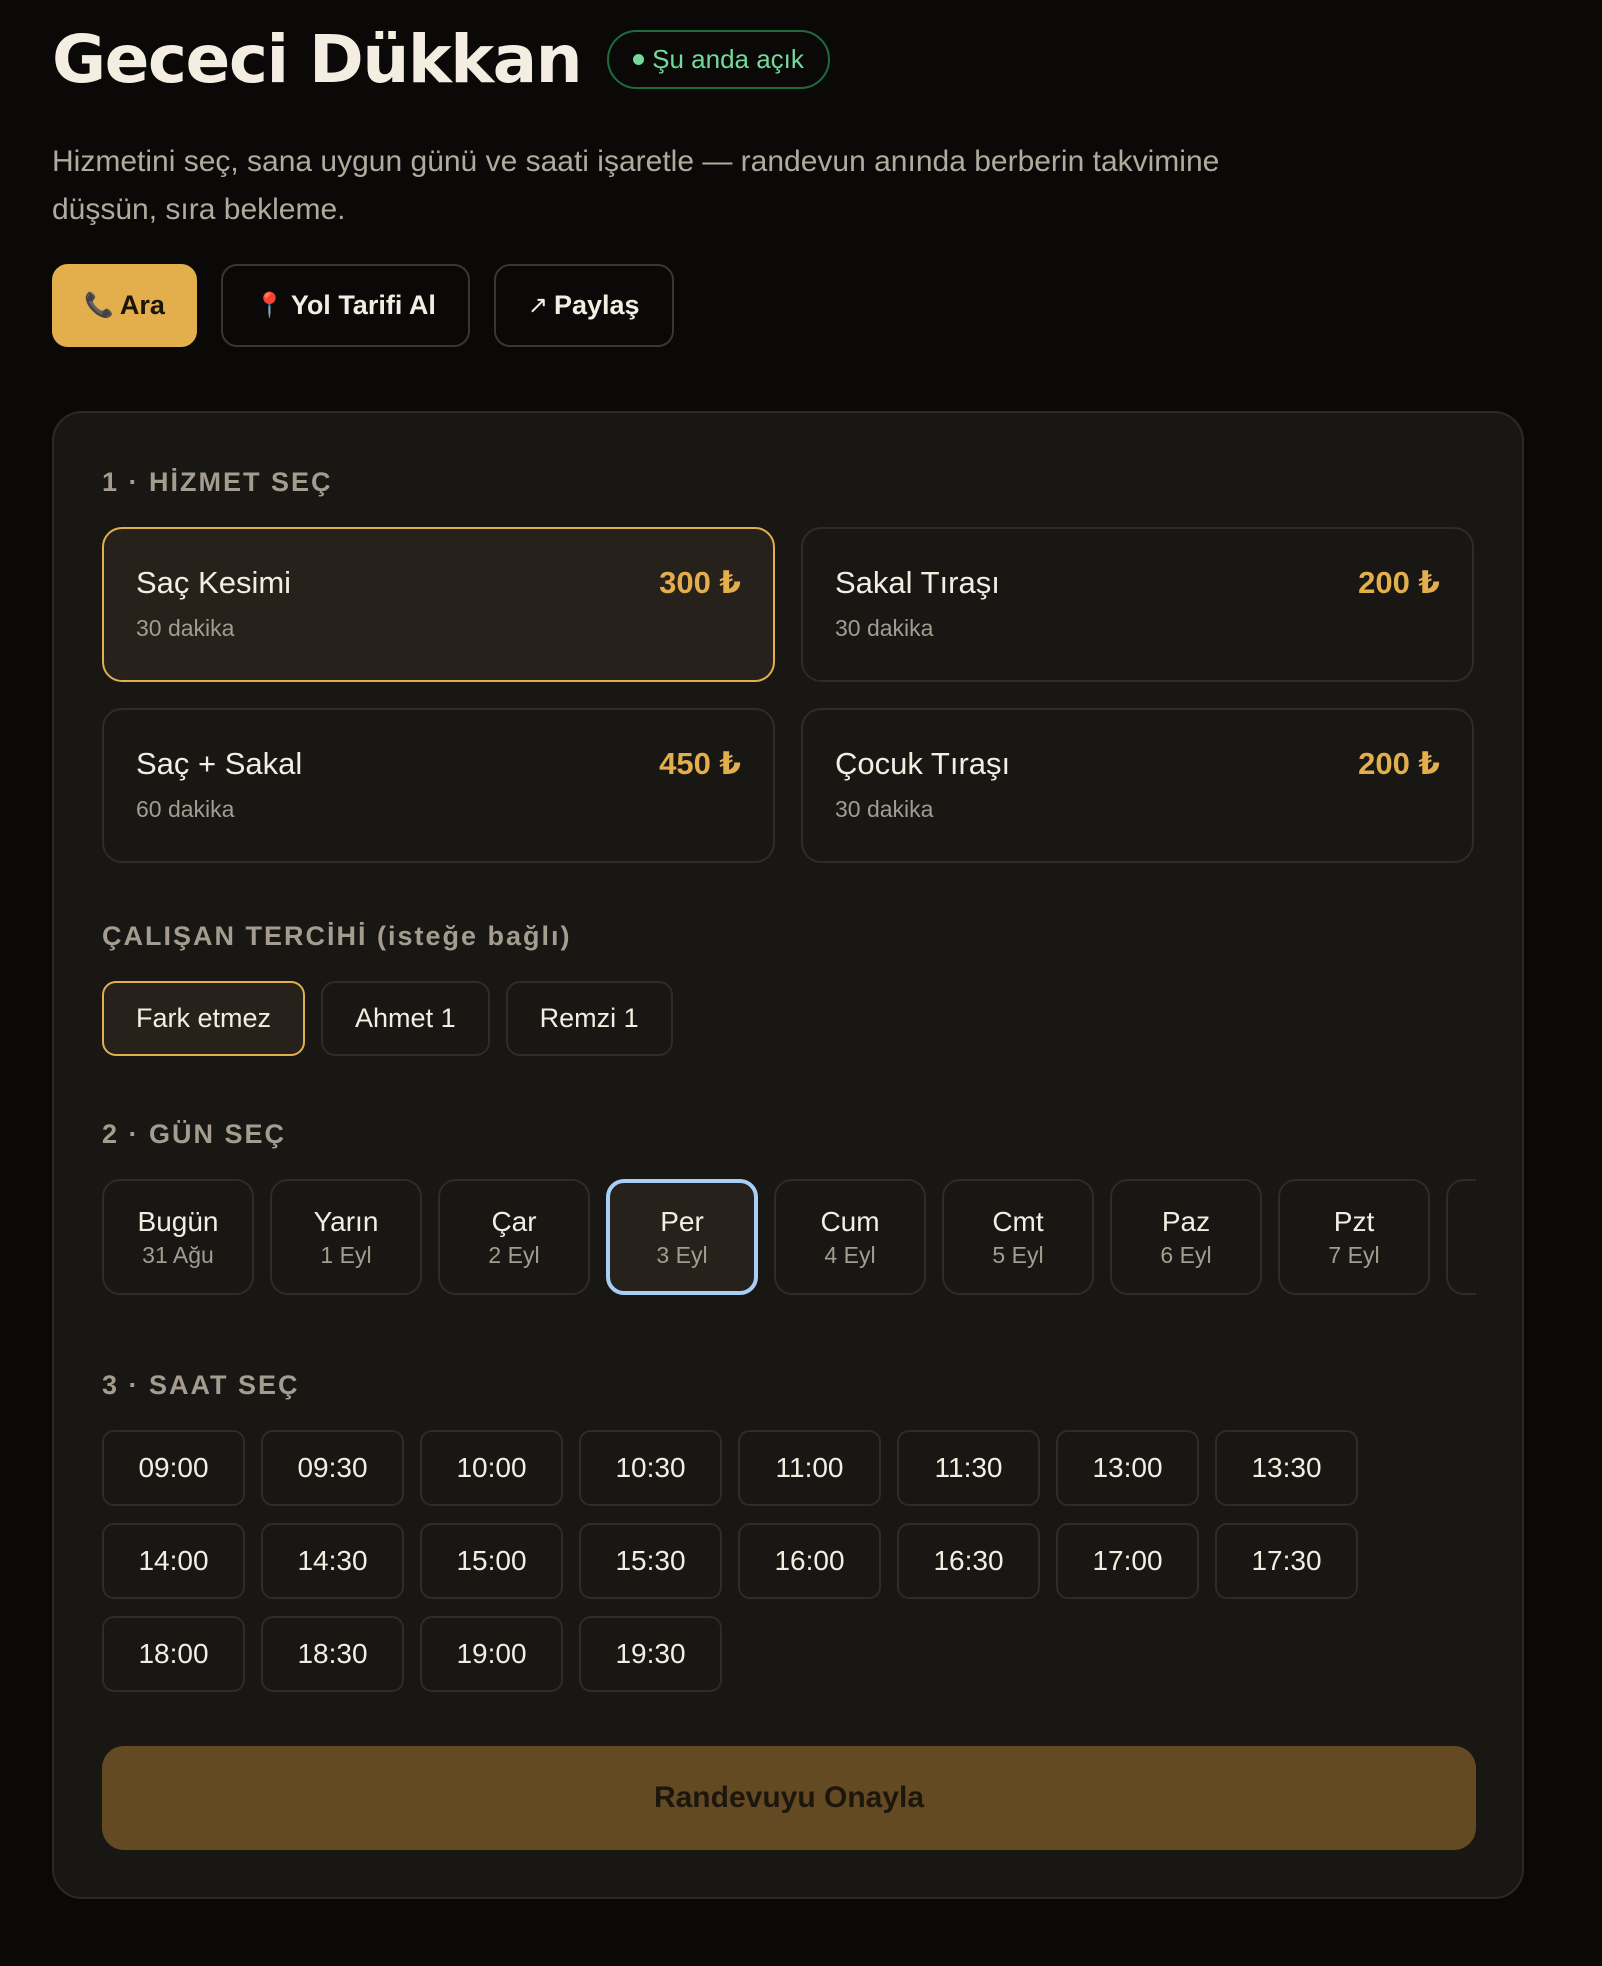 The image size is (1602, 1966). Describe the element at coordinates (923, 763) in the screenshot. I see `service-name: Çocuk Tıraşı` at that location.